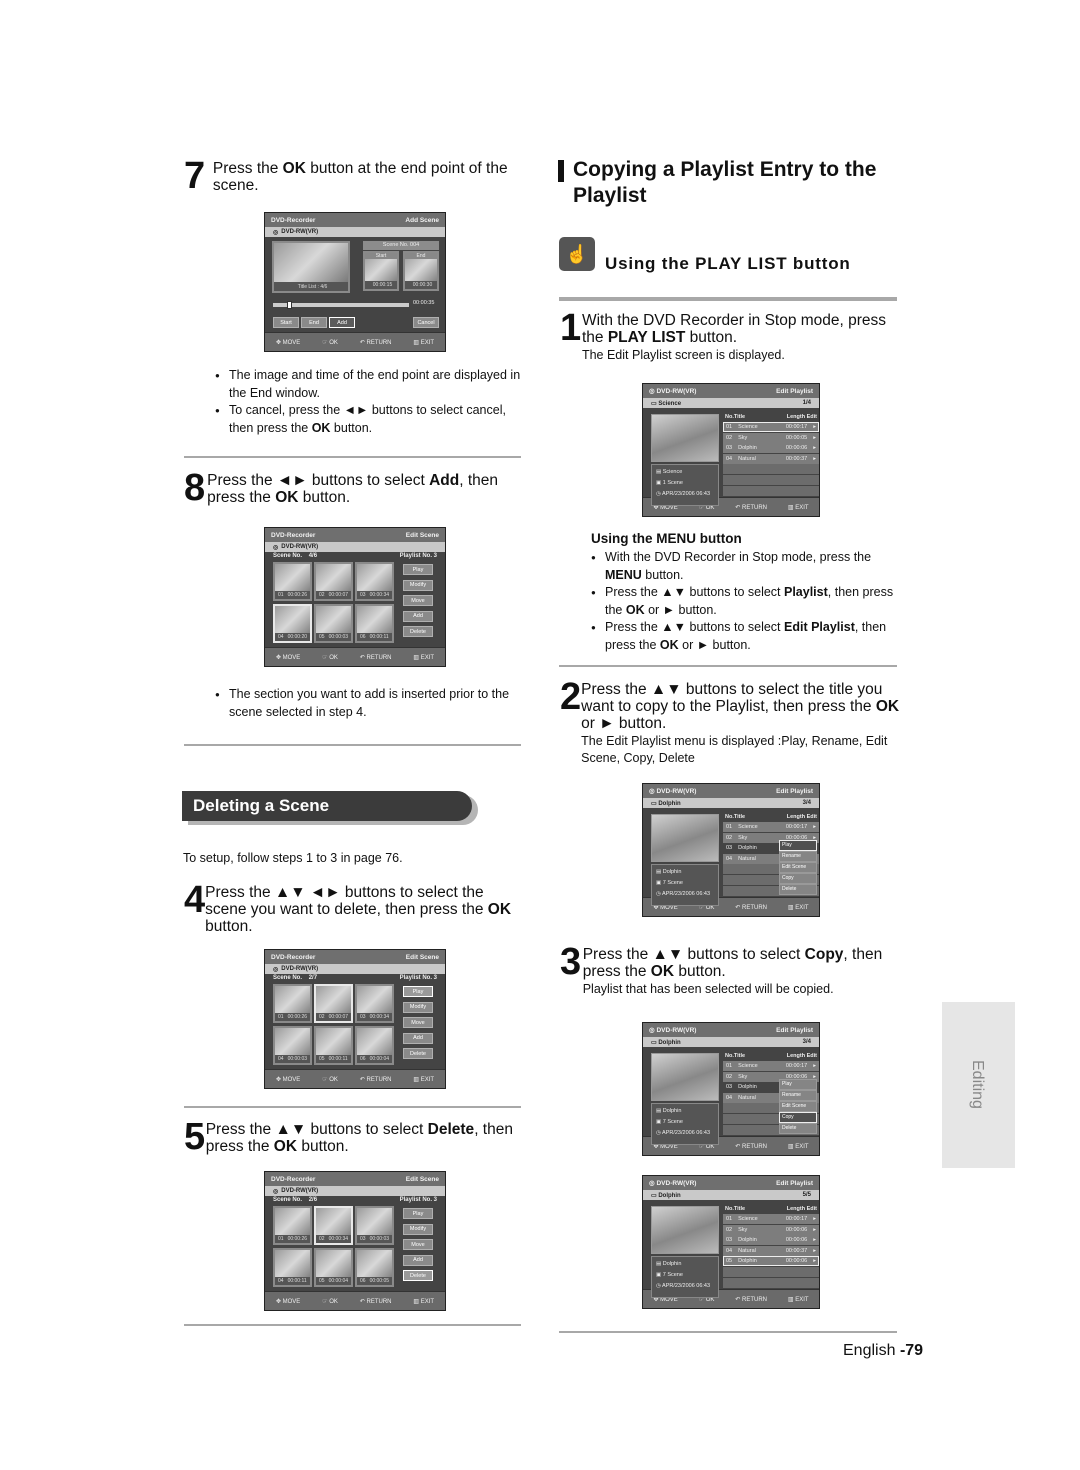 This screenshot has width=1080, height=1470. What do you see at coordinates (669, 1111) in the screenshot?
I see `title-info-name: ▤ Dolphin` at bounding box center [669, 1111].